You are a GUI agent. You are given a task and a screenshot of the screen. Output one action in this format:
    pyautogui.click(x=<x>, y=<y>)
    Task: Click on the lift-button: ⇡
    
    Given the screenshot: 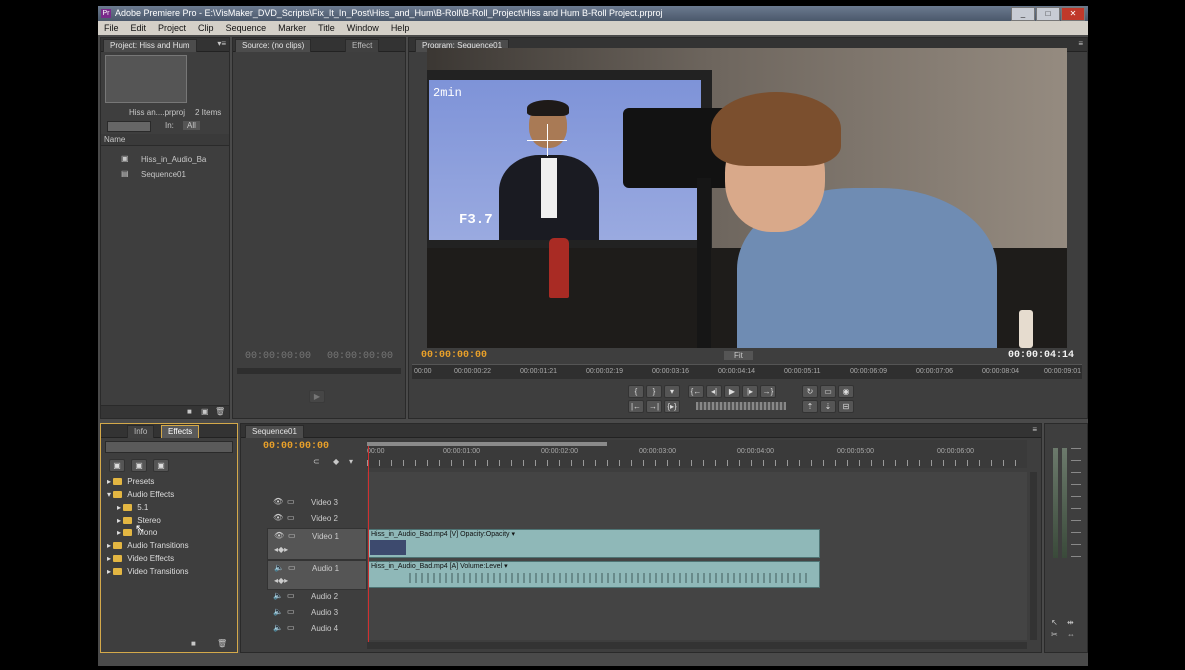 What is the action you would take?
    pyautogui.click(x=810, y=406)
    